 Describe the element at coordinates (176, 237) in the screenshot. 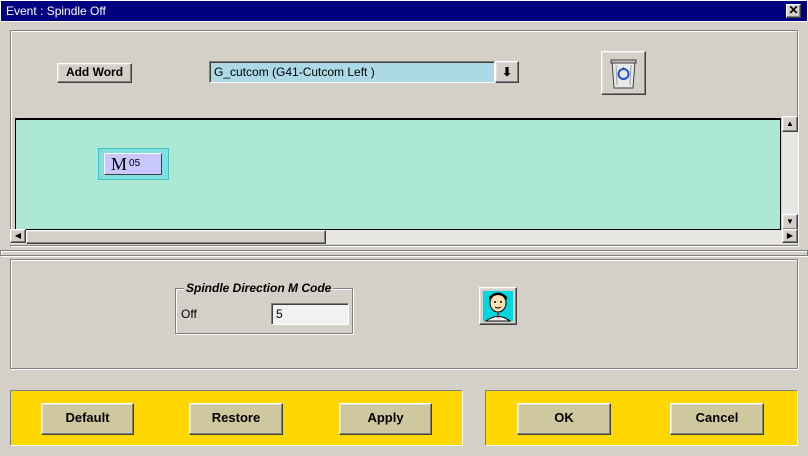

I see `scroll-thumb` at that location.